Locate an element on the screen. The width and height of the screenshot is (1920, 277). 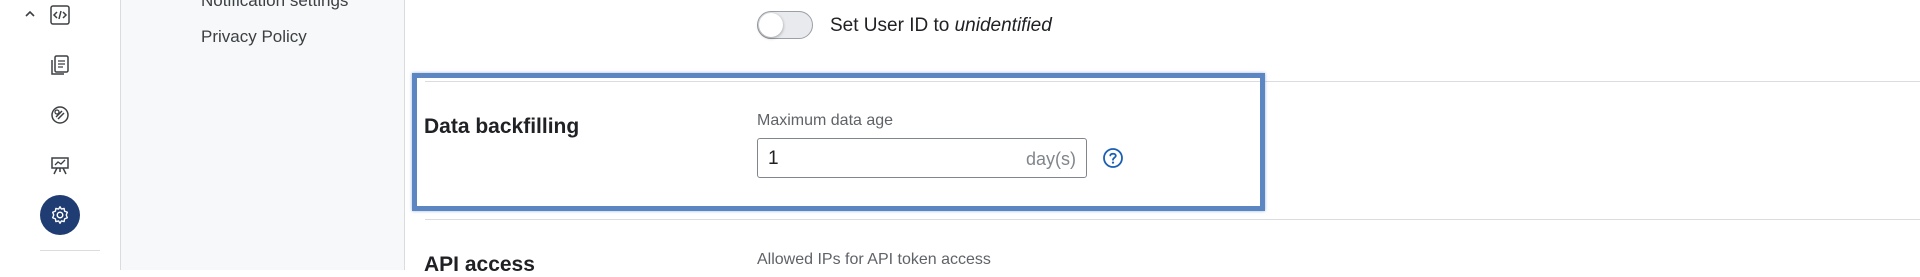
documents-icon is located at coordinates (60, 65).